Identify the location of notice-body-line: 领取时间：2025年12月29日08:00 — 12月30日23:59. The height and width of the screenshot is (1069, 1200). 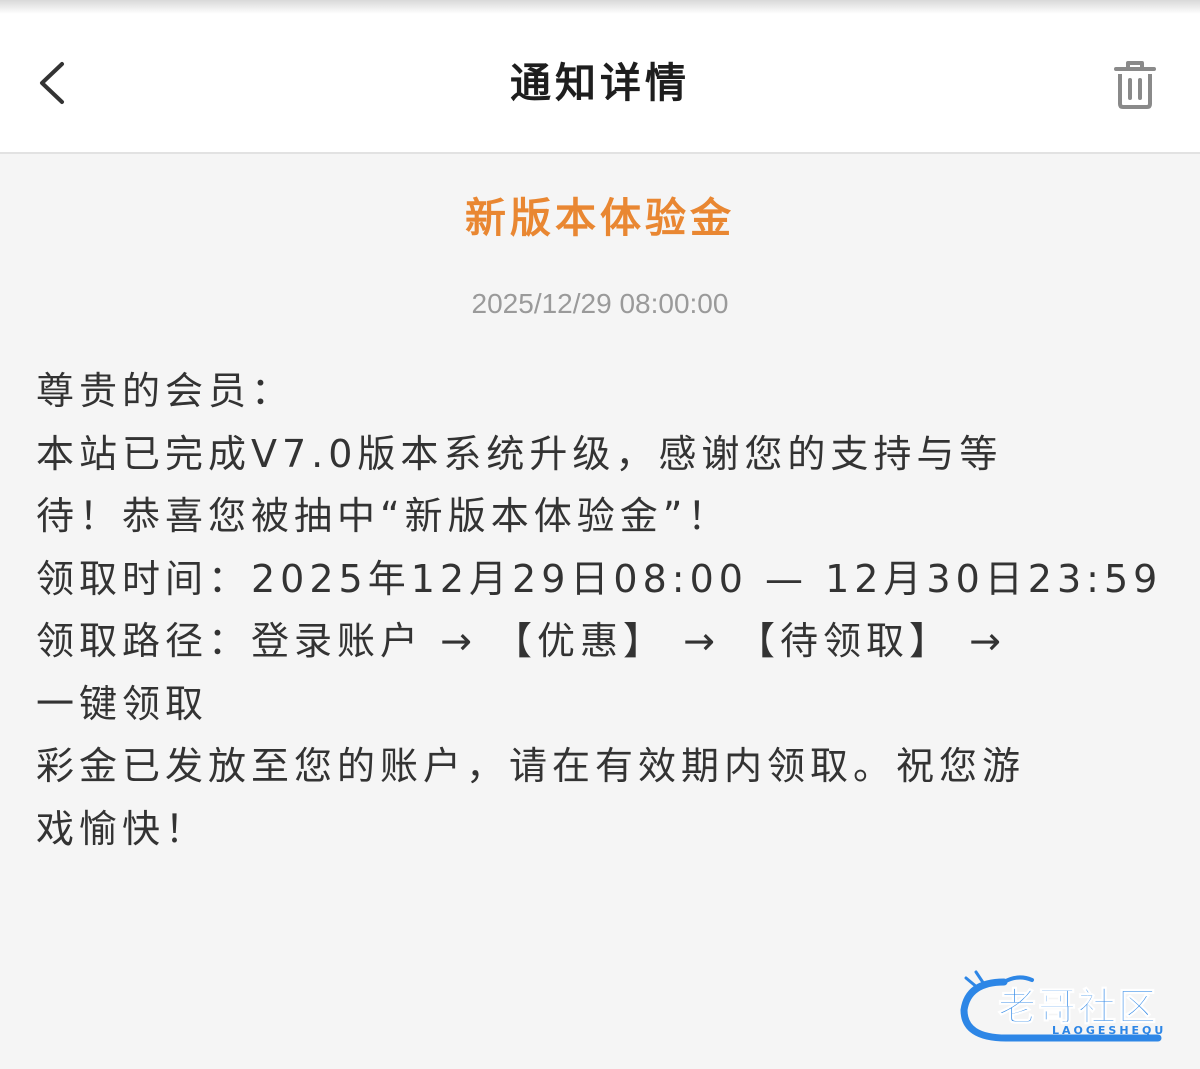
(599, 578).